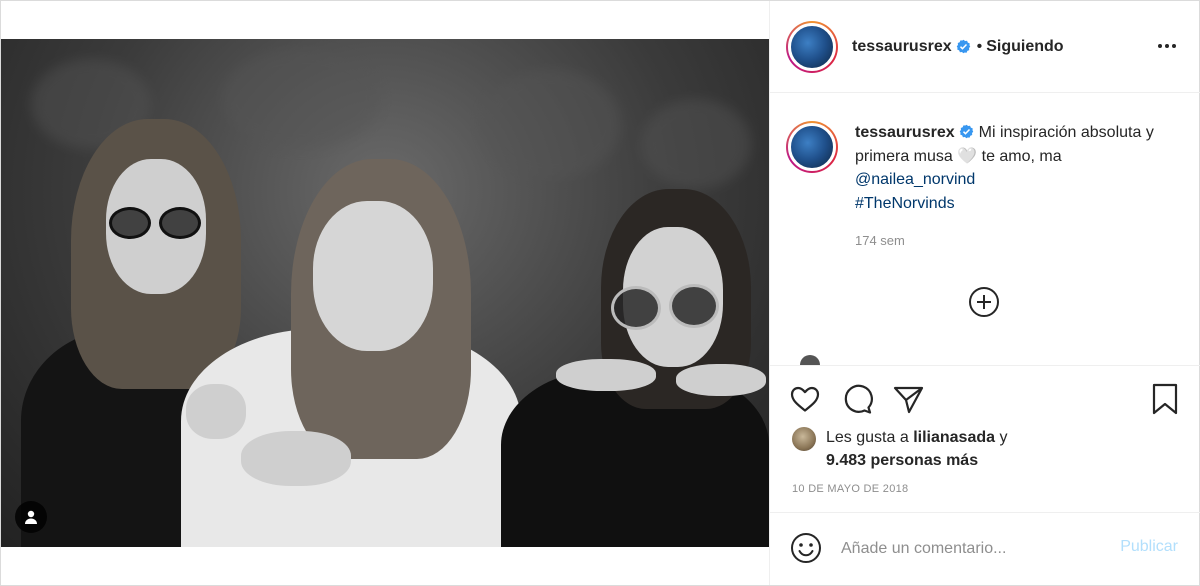 The width and height of the screenshot is (1200, 586). I want to click on post-date: 10 DE MAYO DE 2018, so click(850, 489).